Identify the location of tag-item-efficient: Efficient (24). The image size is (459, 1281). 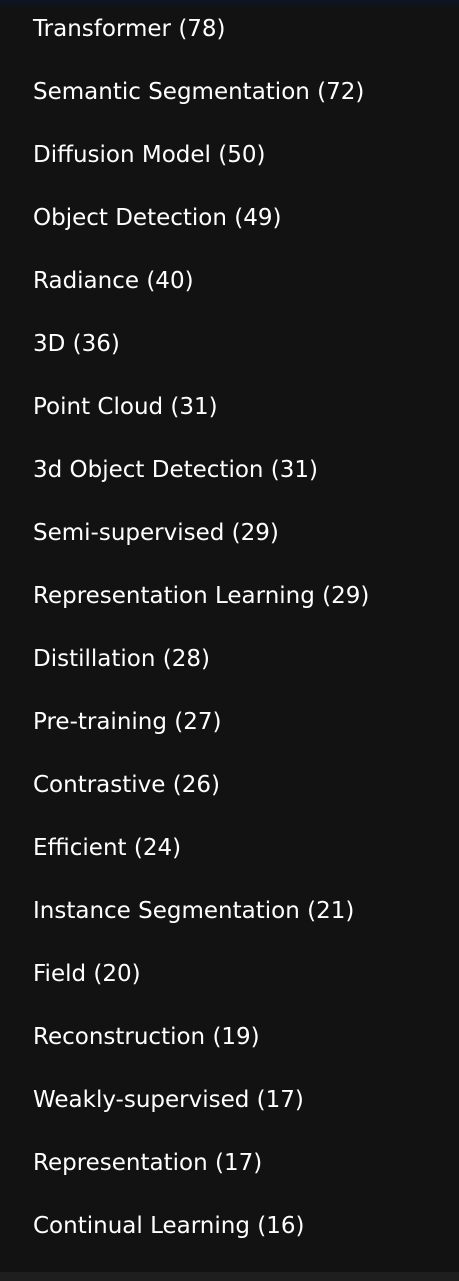
(229, 850).